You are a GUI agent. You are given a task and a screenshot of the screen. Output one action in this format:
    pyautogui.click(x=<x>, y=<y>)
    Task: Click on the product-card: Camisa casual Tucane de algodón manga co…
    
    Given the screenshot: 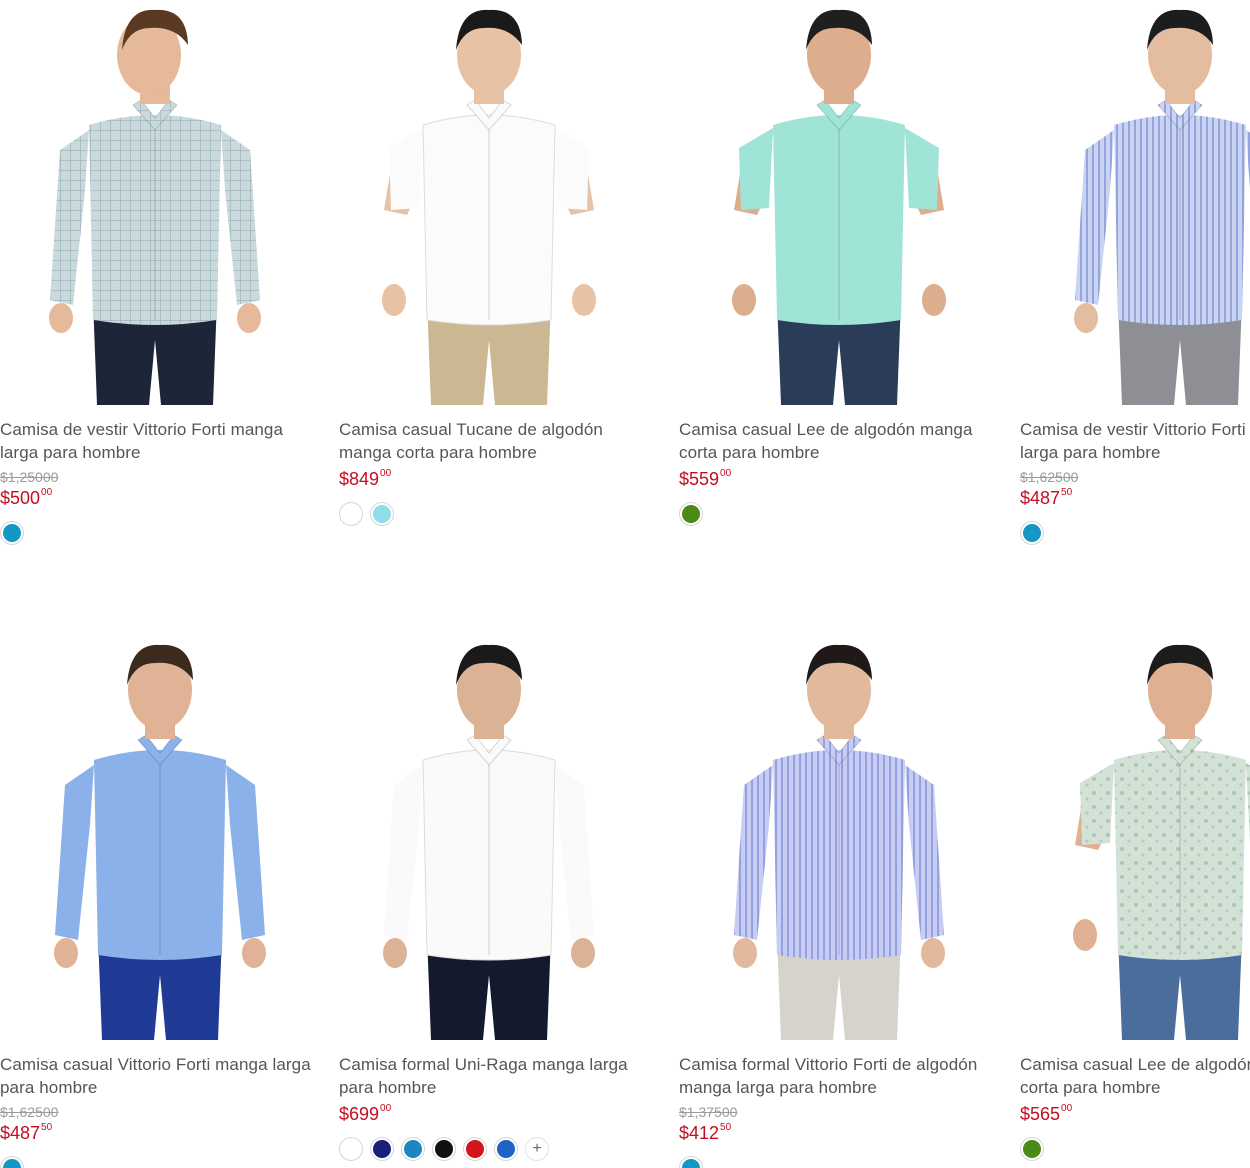 What is the action you would take?
    pyautogui.click(x=499, y=280)
    